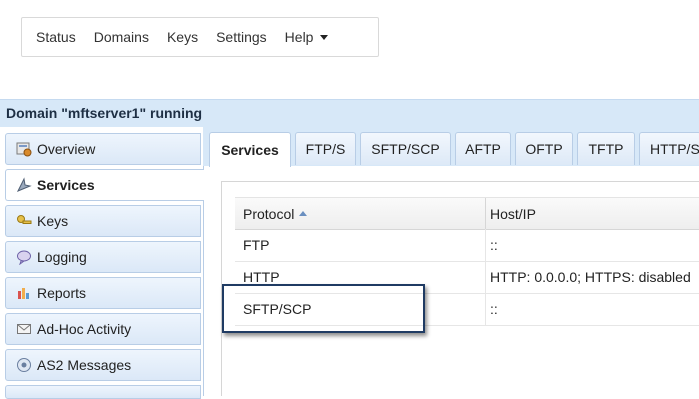  Describe the element at coordinates (24, 365) in the screenshot. I see `as2-icon` at that location.